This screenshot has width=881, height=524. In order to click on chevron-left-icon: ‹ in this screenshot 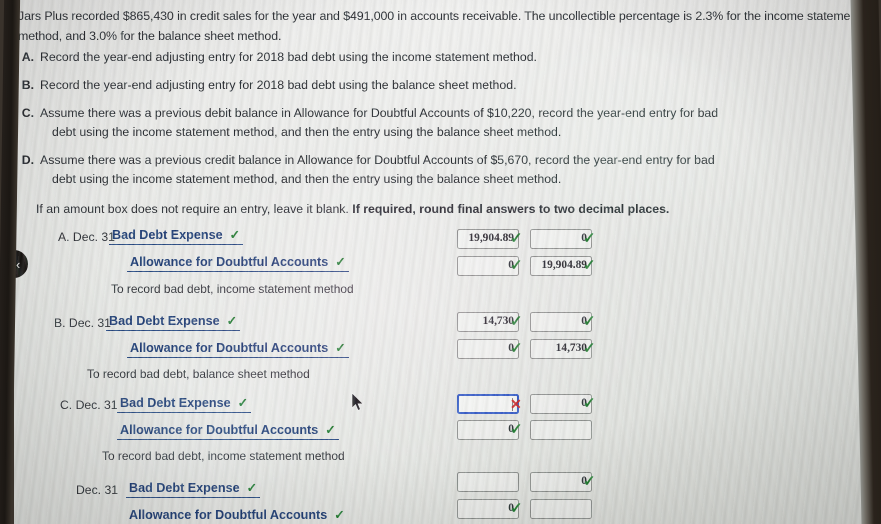, I will do `click(18, 264)`.